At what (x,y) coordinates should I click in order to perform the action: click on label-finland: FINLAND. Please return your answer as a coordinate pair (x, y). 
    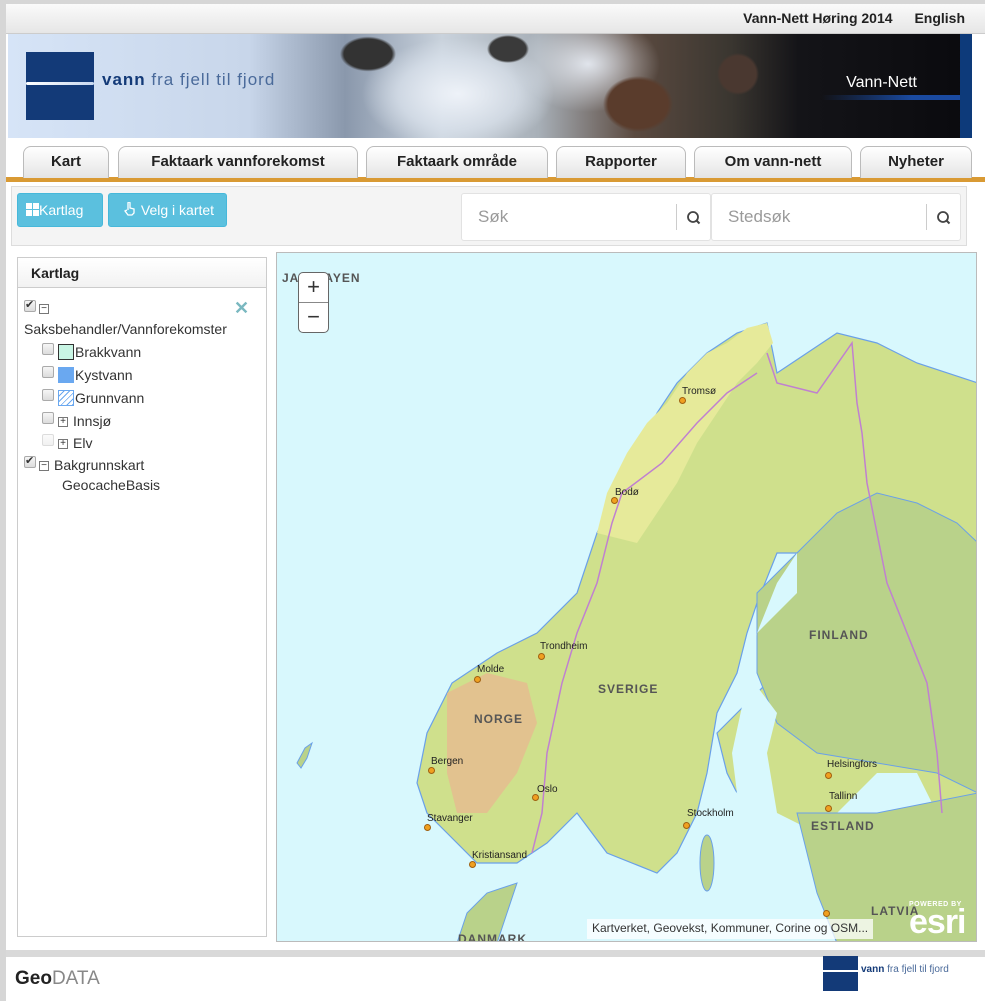
    Looking at the image, I should click on (839, 635).